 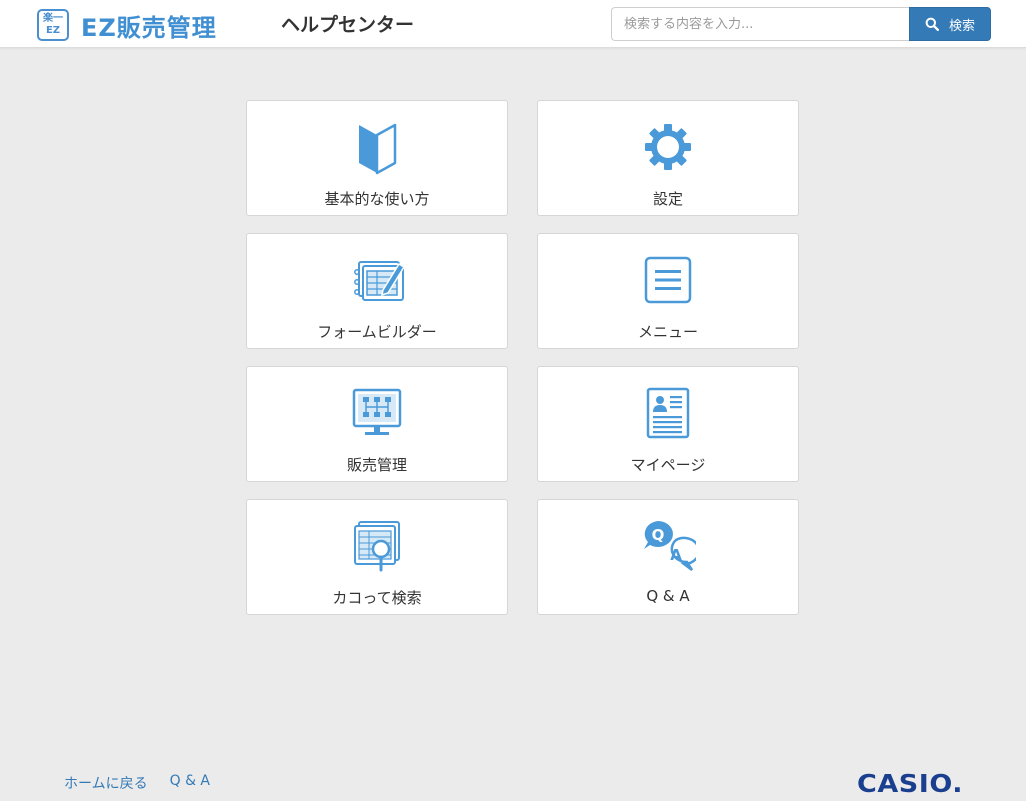 I want to click on search-button-label: 検索, so click(x=961, y=26).